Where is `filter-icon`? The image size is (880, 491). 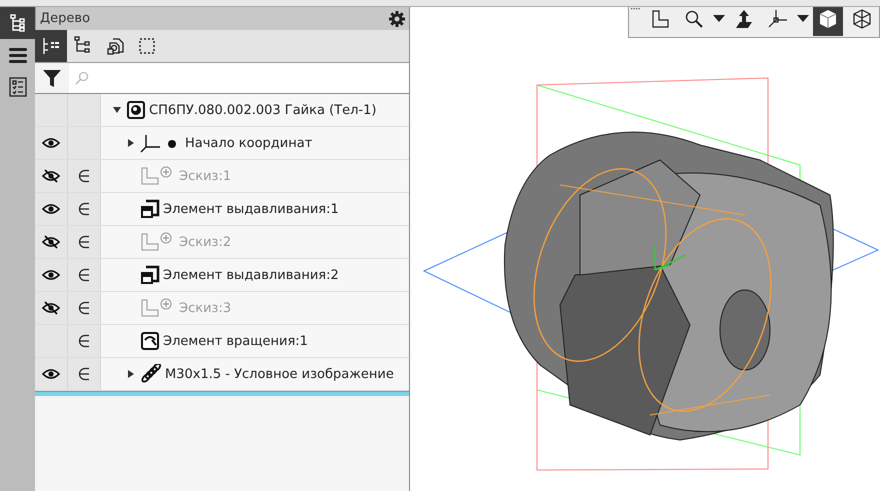
filter-icon is located at coordinates (52, 78).